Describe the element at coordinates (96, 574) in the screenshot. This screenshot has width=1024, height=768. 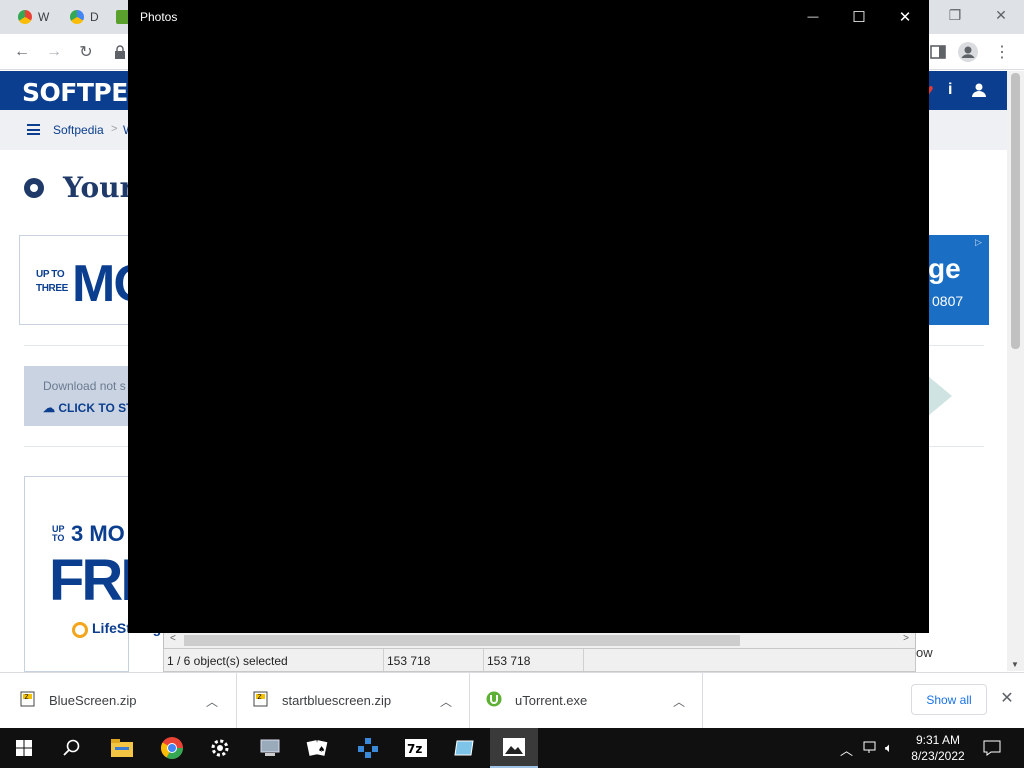
I see `ad-banner-side: UP TO 3 MO FRE LifeStorage` at that location.